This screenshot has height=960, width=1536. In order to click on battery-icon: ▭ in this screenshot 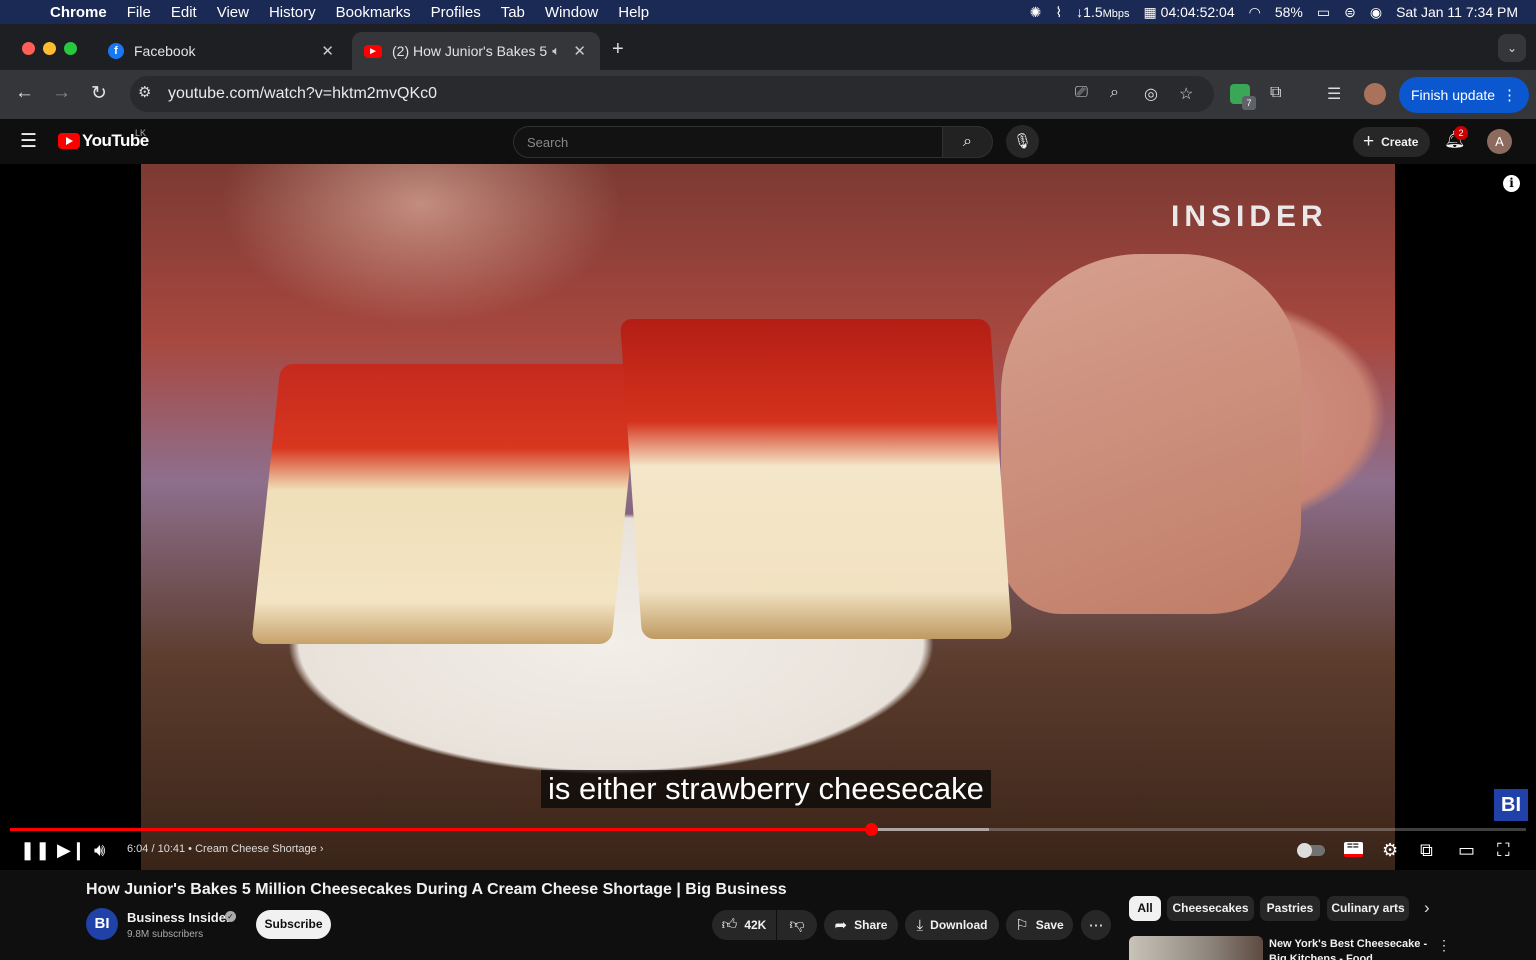, I will do `click(1323, 12)`.